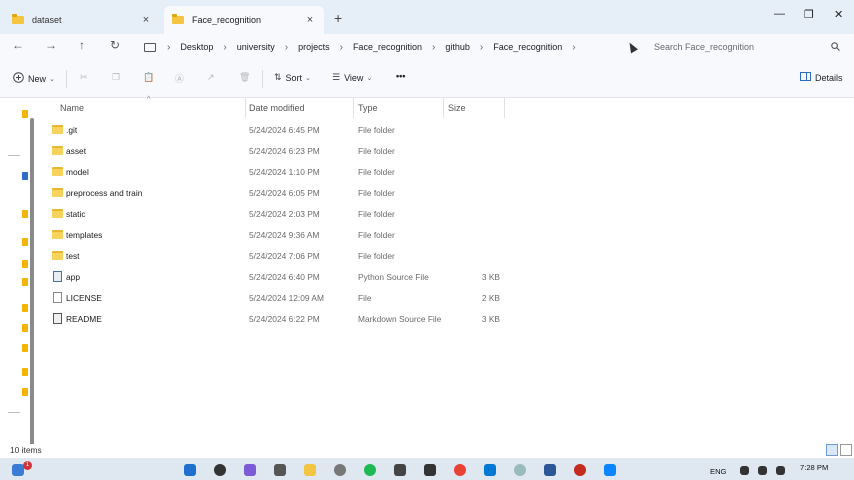 This screenshot has width=854, height=480. I want to click on table-row: LICENSE 5/24/2024 12:09 AM File 2 KB, so click(275, 298).